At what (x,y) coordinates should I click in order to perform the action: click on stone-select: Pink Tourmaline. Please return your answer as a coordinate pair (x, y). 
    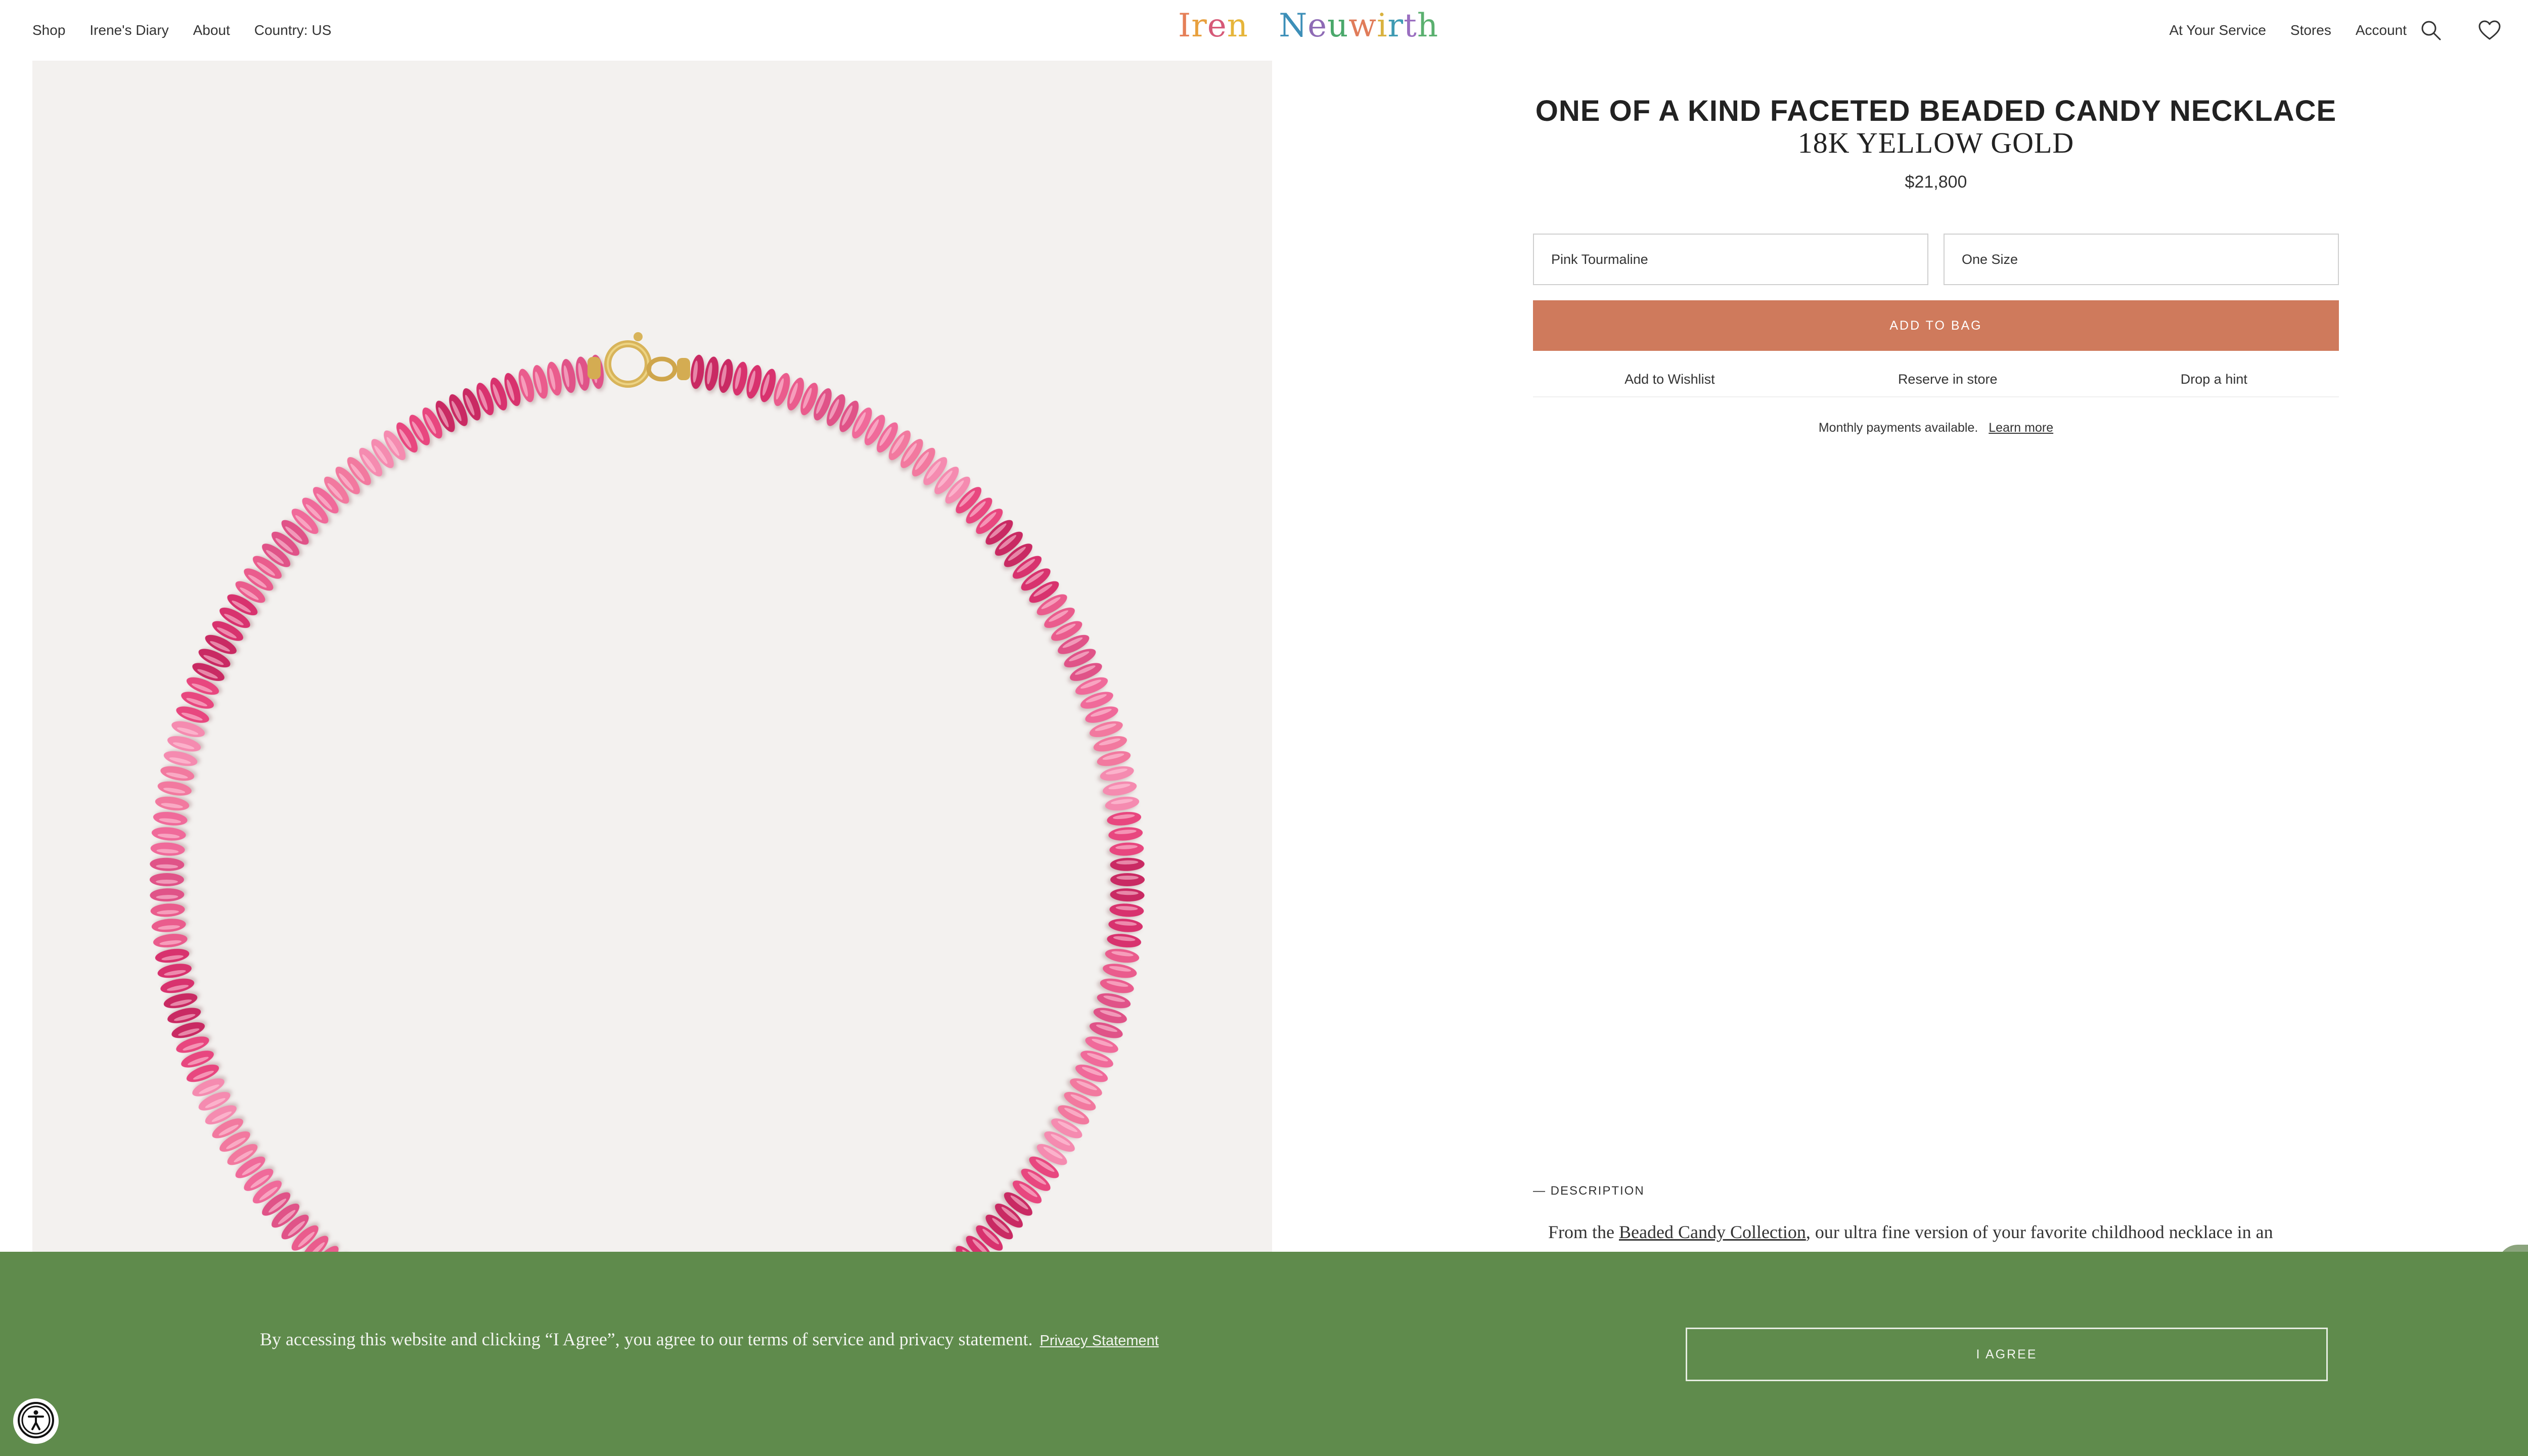
    Looking at the image, I should click on (1731, 259).